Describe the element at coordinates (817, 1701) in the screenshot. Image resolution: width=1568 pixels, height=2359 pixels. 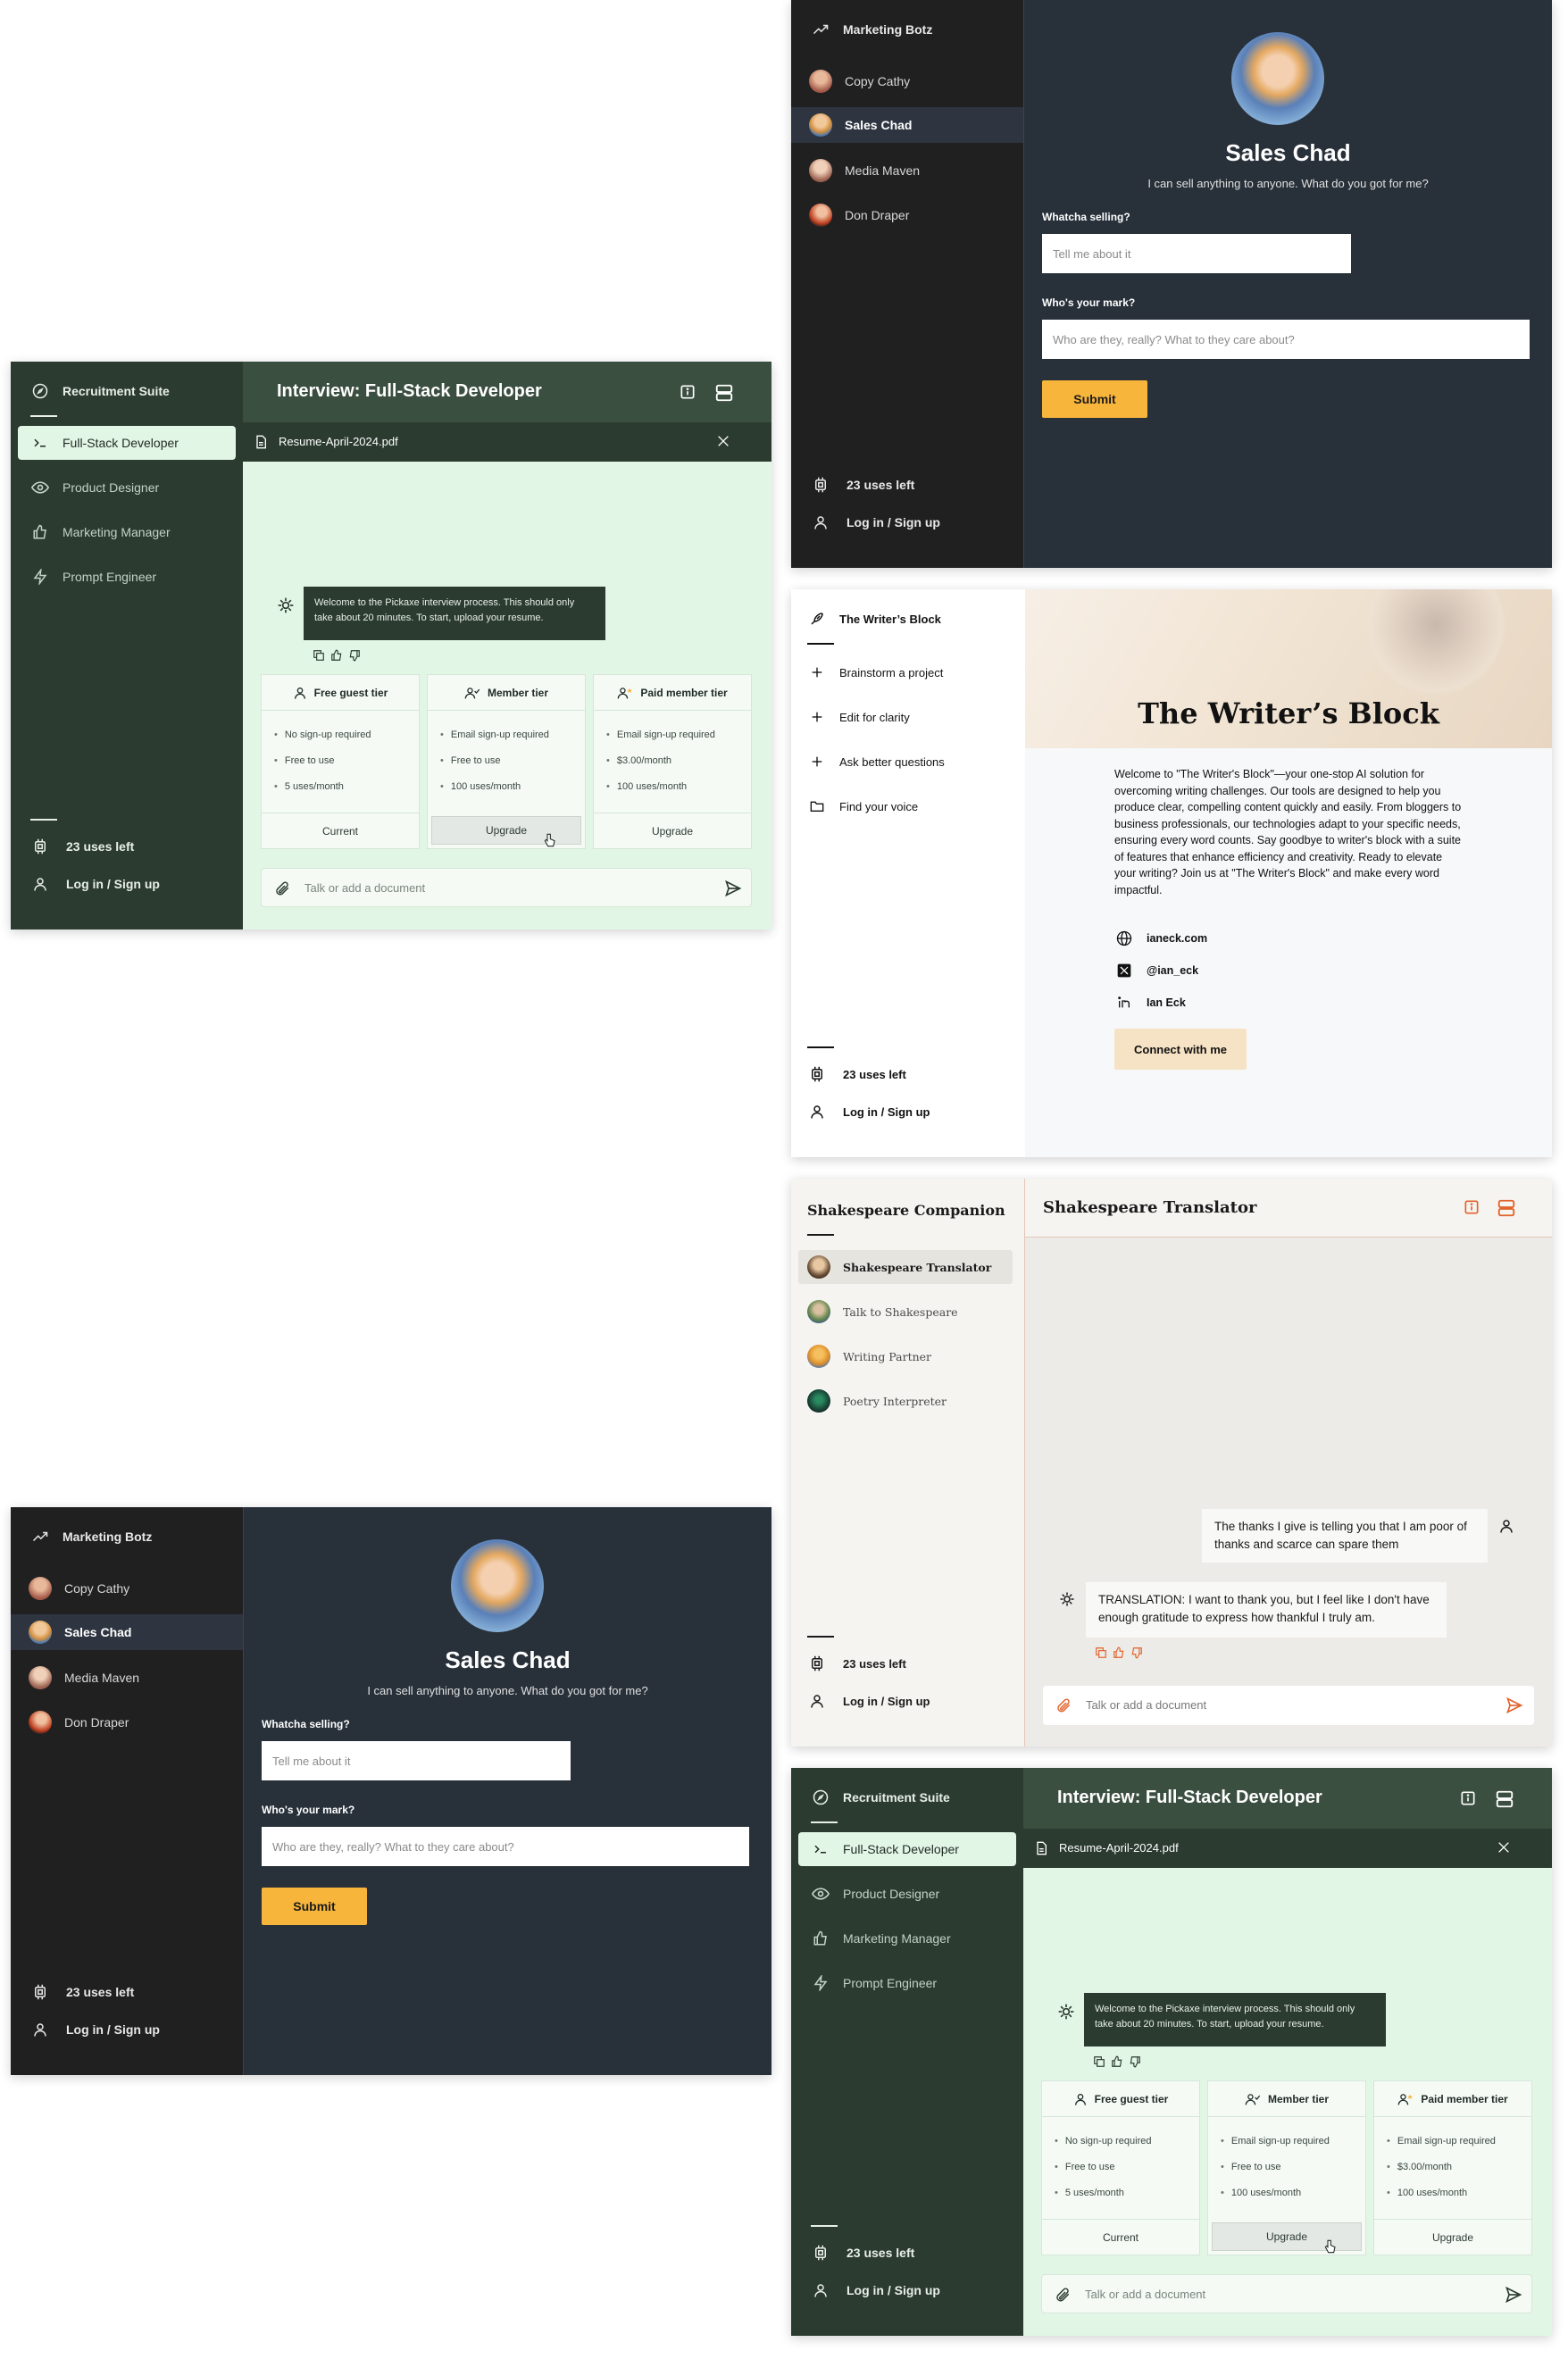
I see `user-icon` at that location.